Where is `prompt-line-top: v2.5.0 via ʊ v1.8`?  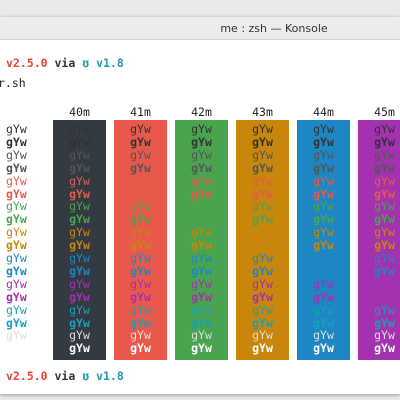
prompt-line-top: v2.5.0 via ʊ v1.8 is located at coordinates (65, 63).